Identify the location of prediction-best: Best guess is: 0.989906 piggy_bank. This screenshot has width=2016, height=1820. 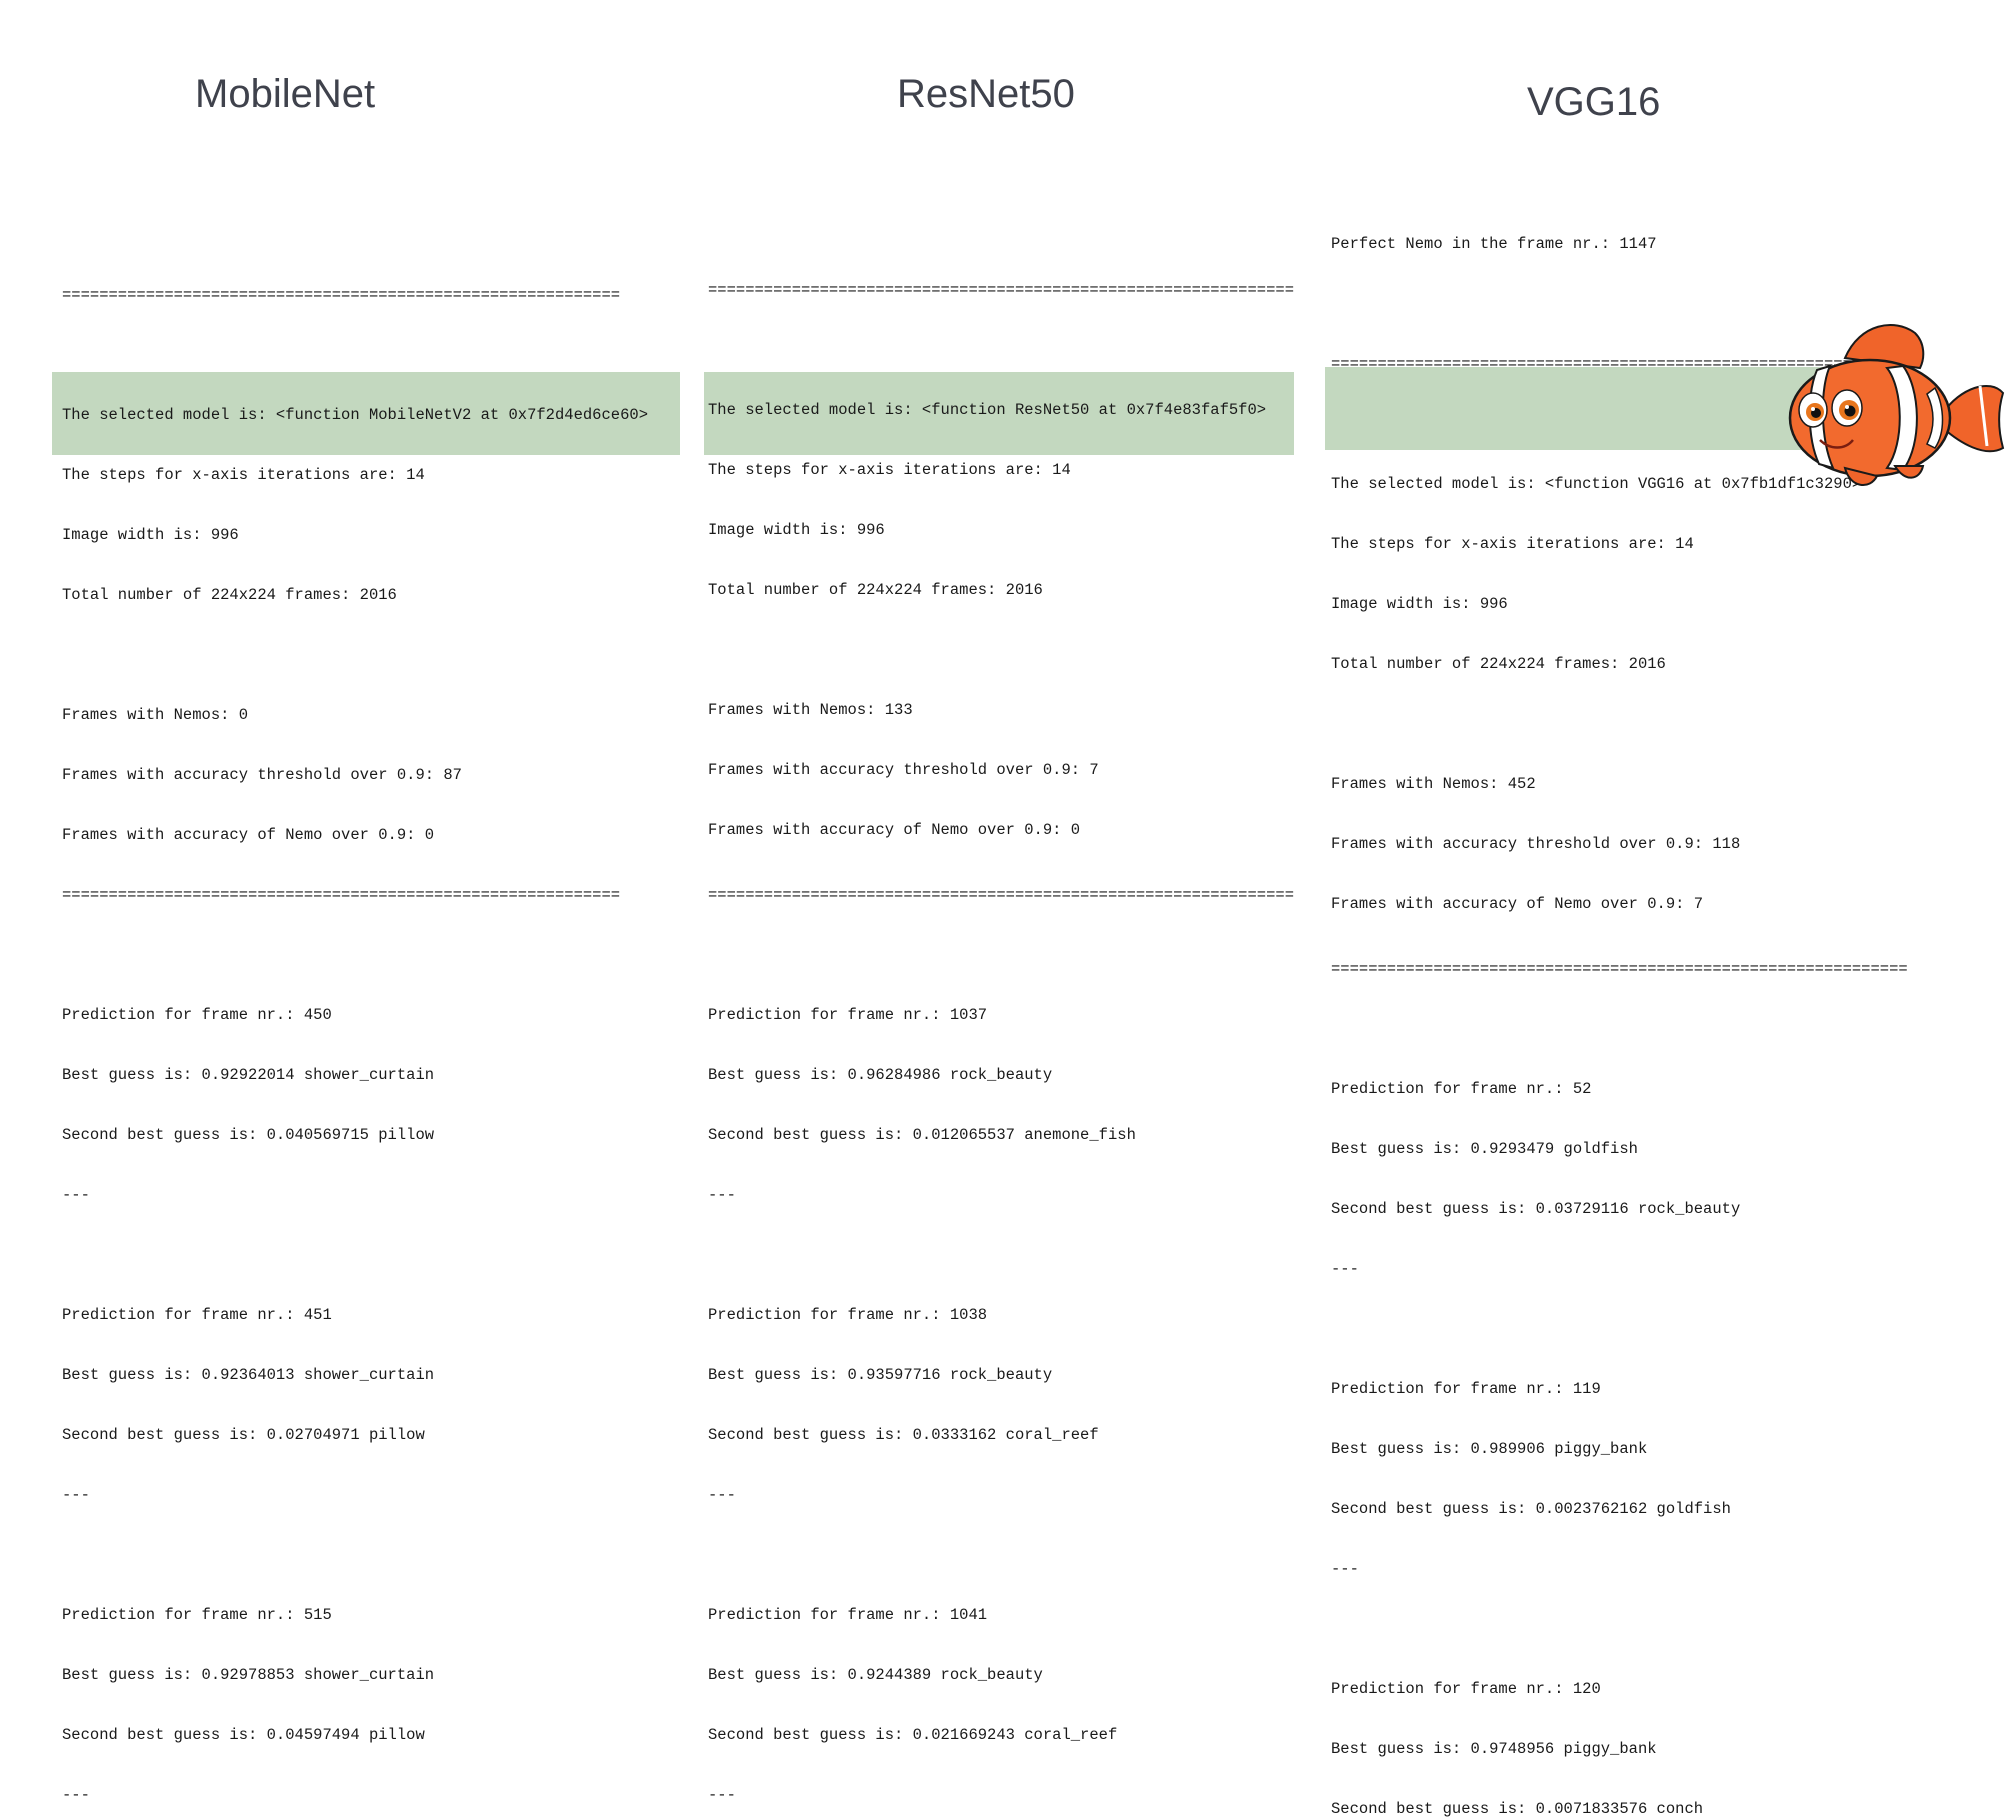
(1489, 1449).